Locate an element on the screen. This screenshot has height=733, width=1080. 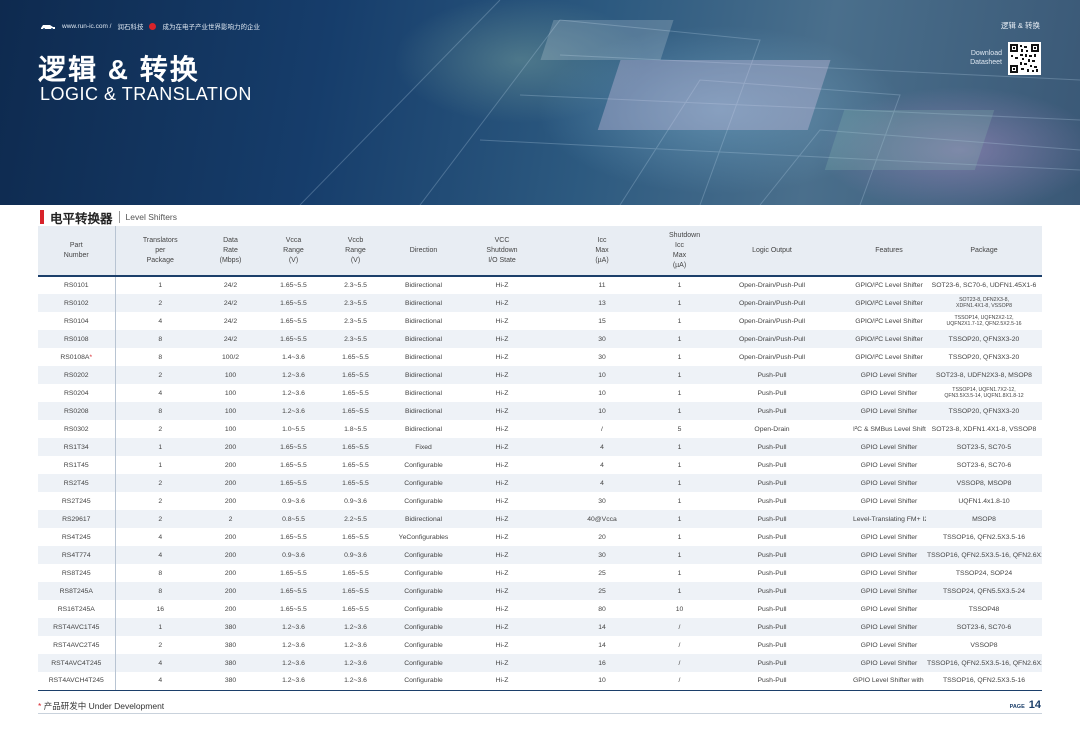
column-header-shutdown-state: VCC Shutdown I/O State is located at coordinates (502, 251).